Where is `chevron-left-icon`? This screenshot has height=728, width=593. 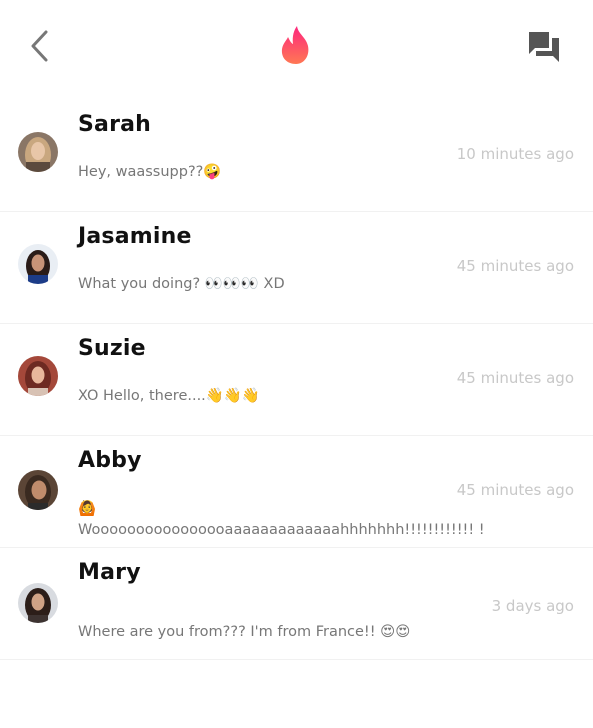
chevron-left-icon is located at coordinates (39, 46).